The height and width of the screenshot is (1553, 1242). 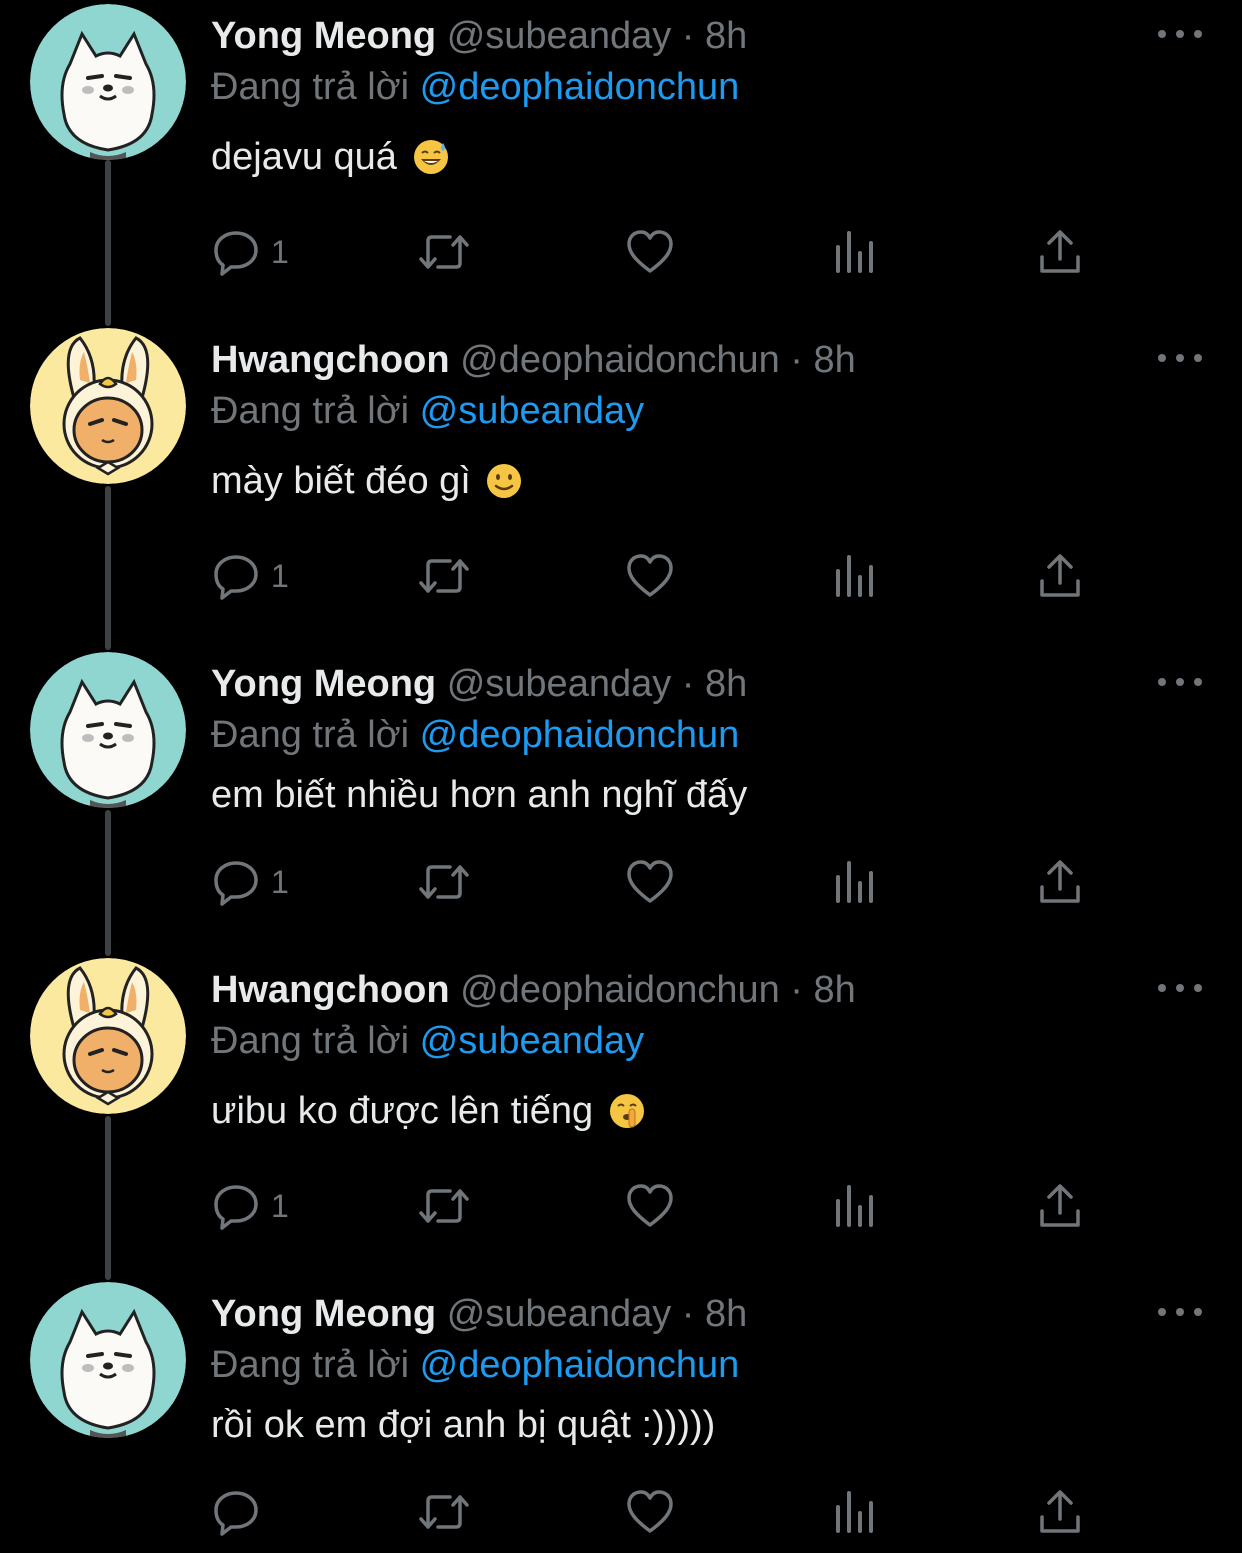 What do you see at coordinates (626, 1111) in the screenshot?
I see `shushing-emoji-icon` at bounding box center [626, 1111].